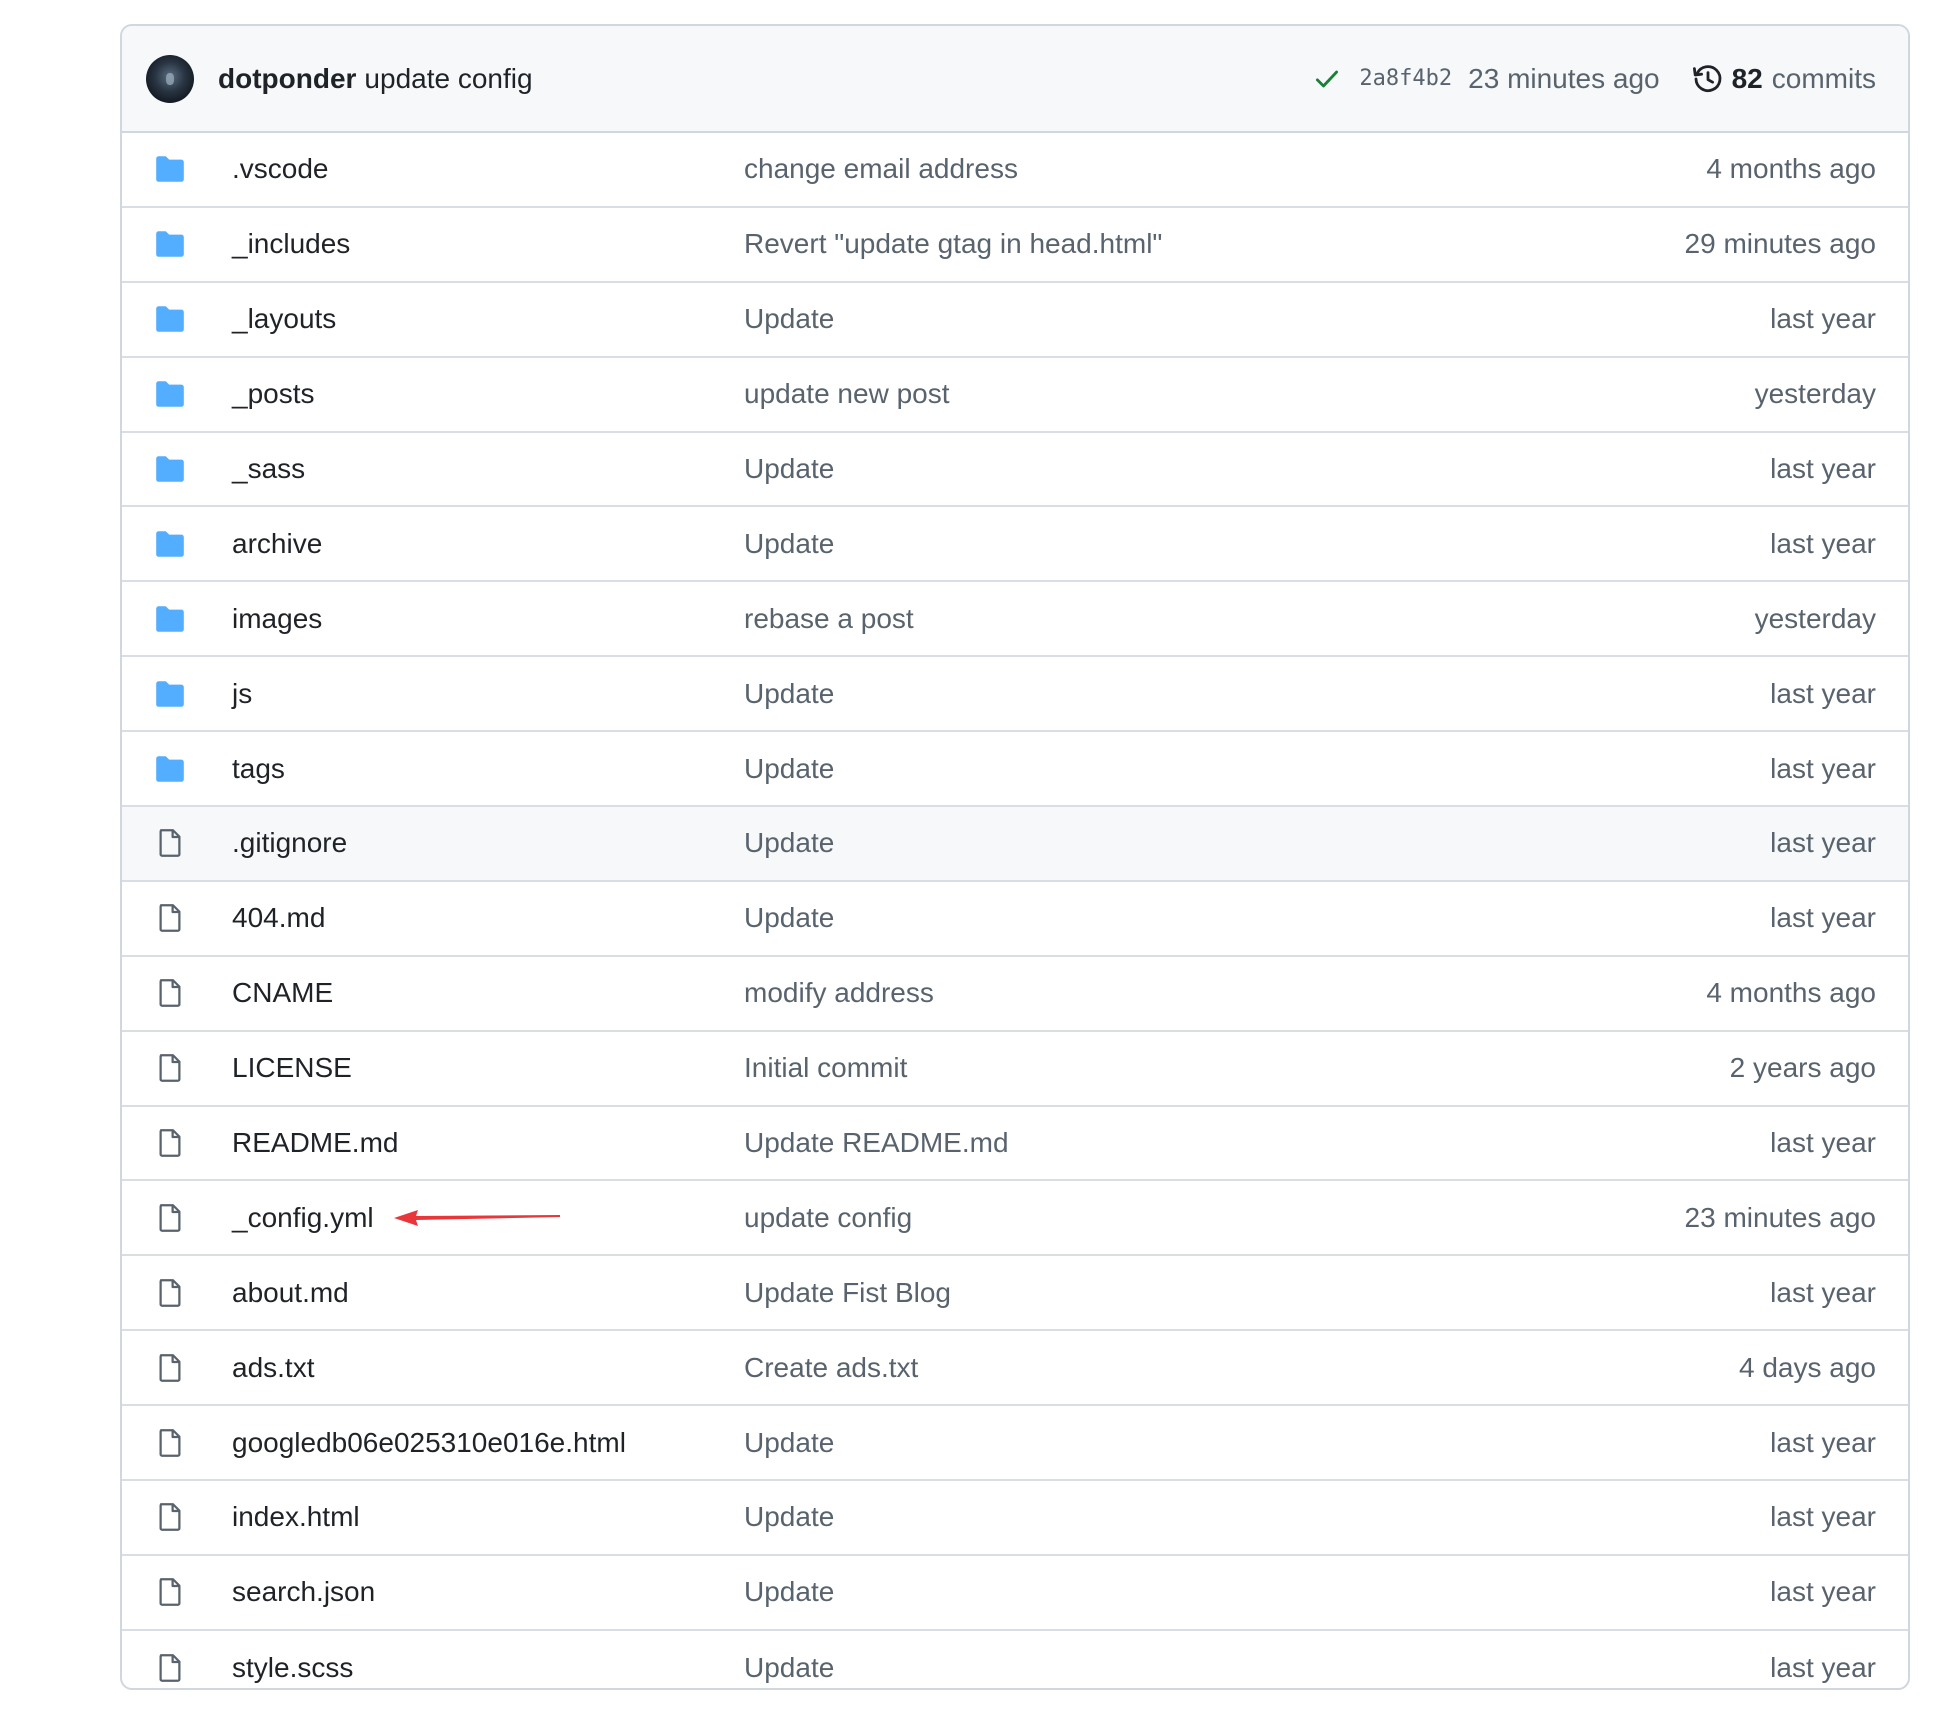  I want to click on commits-history-link: 82 commits, so click(1784, 79).